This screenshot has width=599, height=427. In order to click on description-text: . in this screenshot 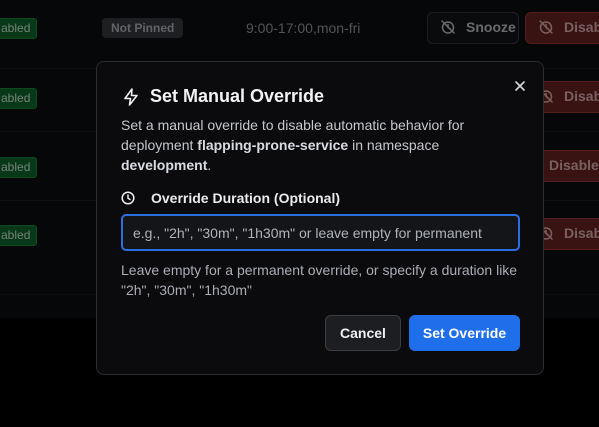, I will do `click(209, 165)`.